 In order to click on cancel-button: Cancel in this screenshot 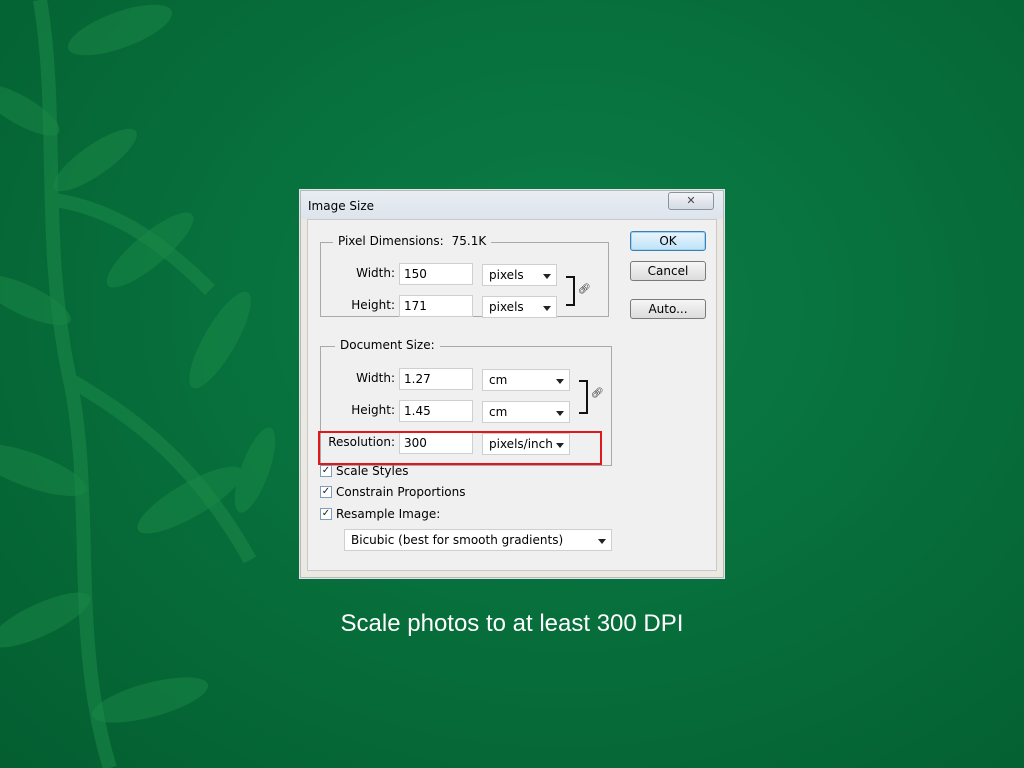, I will do `click(668, 271)`.